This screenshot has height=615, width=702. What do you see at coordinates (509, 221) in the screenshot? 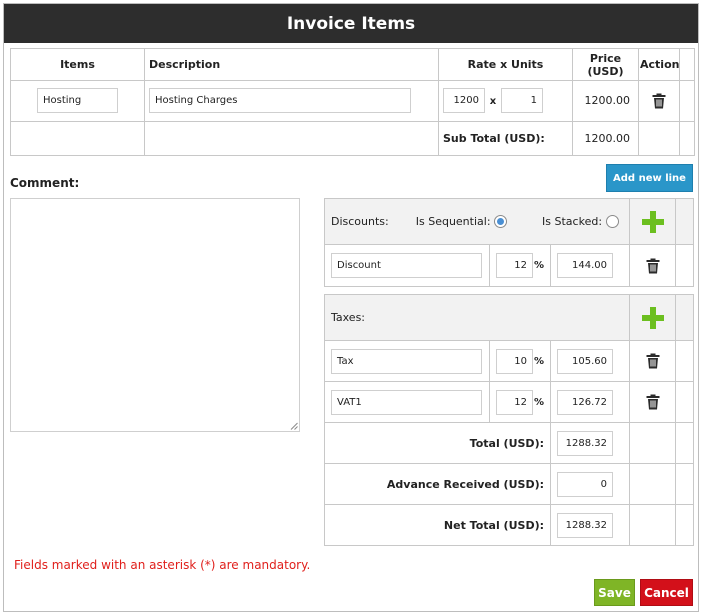
I see `discounts-header-row: Discounts: Is Sequential: Is Stacked:` at bounding box center [509, 221].